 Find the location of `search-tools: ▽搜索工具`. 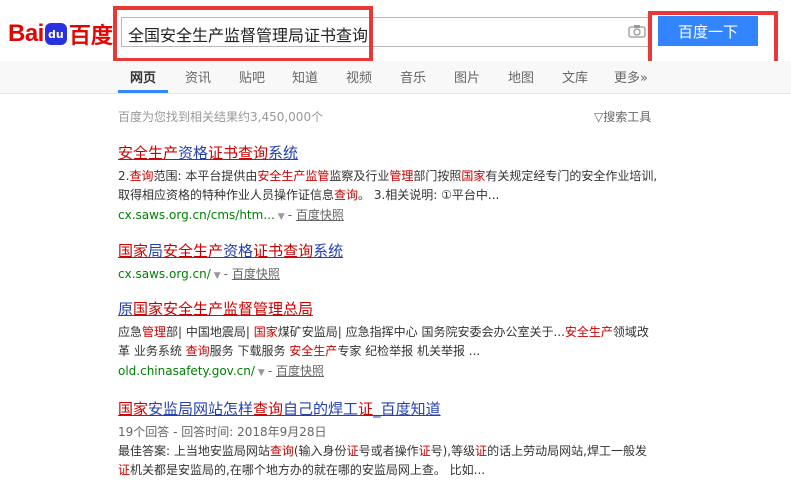

search-tools: ▽搜索工具 is located at coordinates (622, 116).